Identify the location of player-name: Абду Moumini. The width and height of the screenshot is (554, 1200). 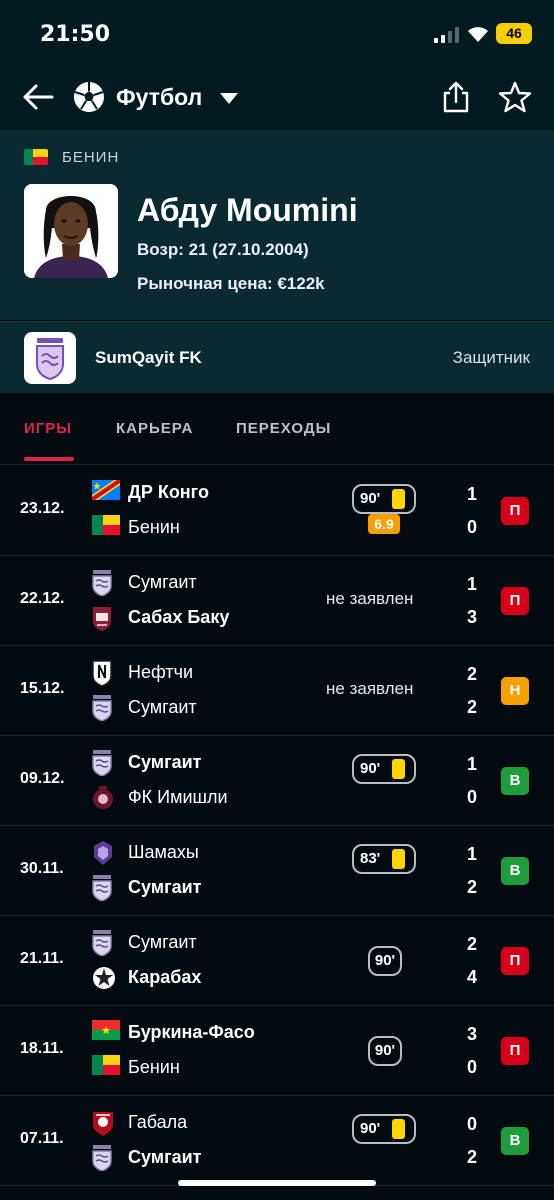
(247, 210).